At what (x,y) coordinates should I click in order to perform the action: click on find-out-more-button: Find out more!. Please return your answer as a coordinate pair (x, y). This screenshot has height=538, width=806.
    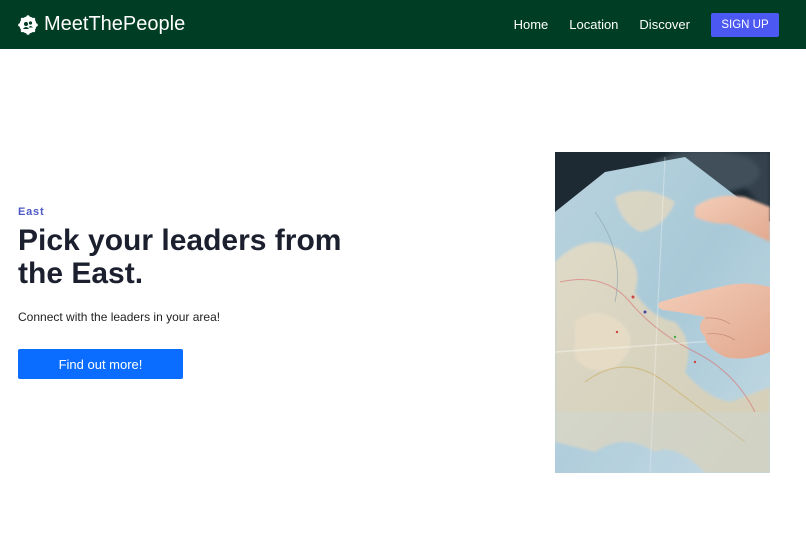
    Looking at the image, I should click on (100, 364).